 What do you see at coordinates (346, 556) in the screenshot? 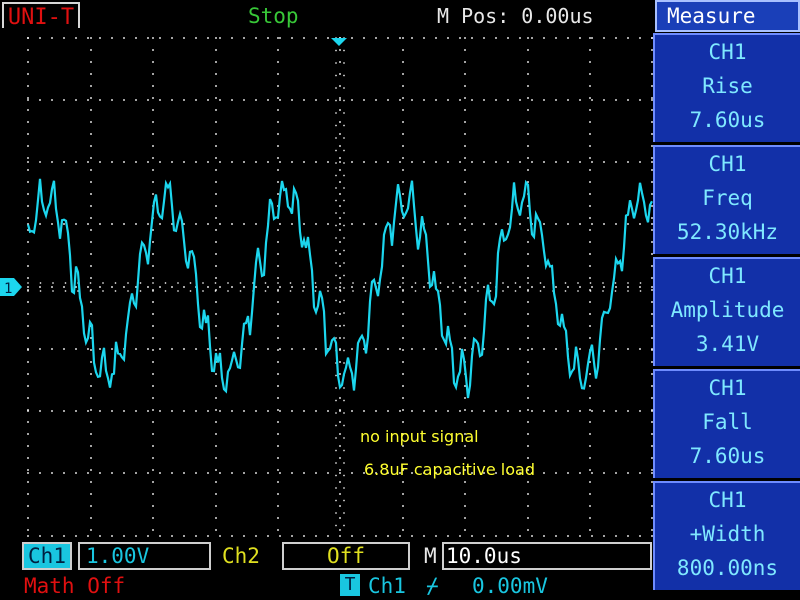
I see `ch2-volts-per-div: Off` at bounding box center [346, 556].